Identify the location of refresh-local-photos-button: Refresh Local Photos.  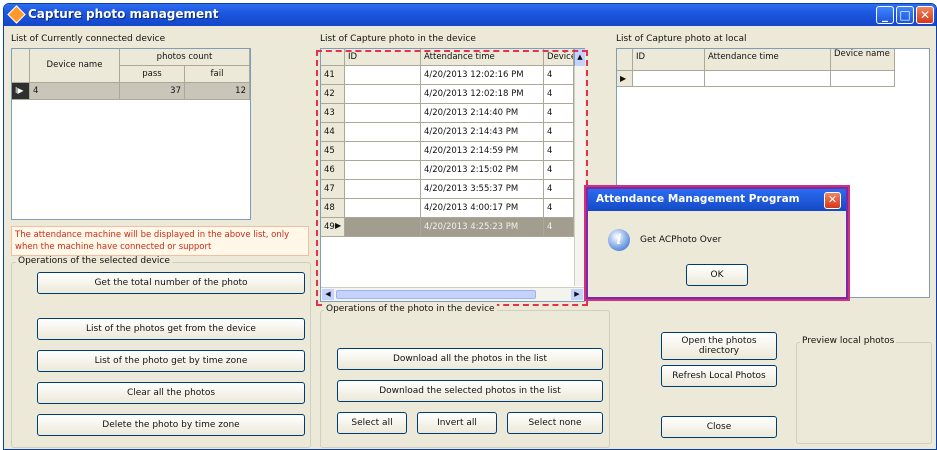
(719, 376).